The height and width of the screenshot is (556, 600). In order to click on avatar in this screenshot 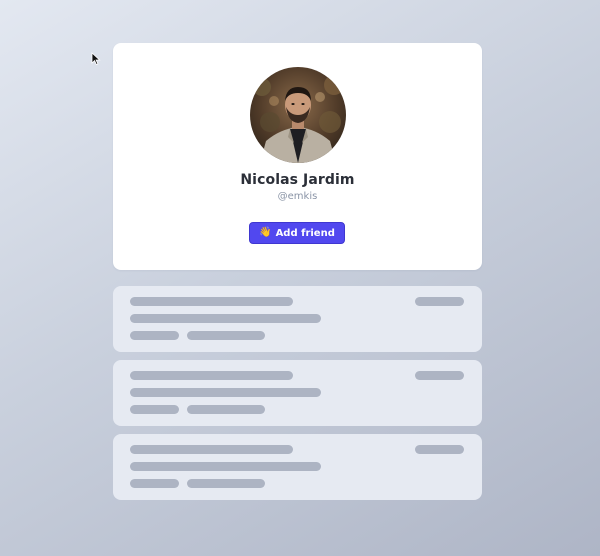, I will do `click(298, 115)`.